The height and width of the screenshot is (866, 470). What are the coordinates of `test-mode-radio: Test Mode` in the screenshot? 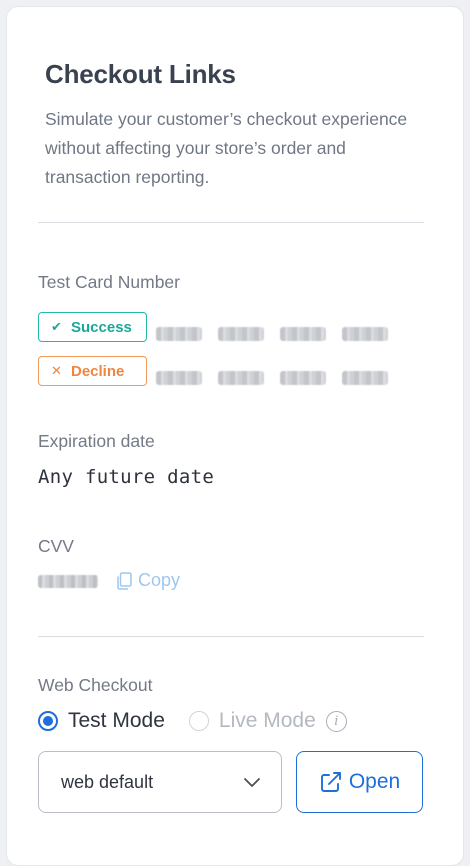 It's located at (101, 721).